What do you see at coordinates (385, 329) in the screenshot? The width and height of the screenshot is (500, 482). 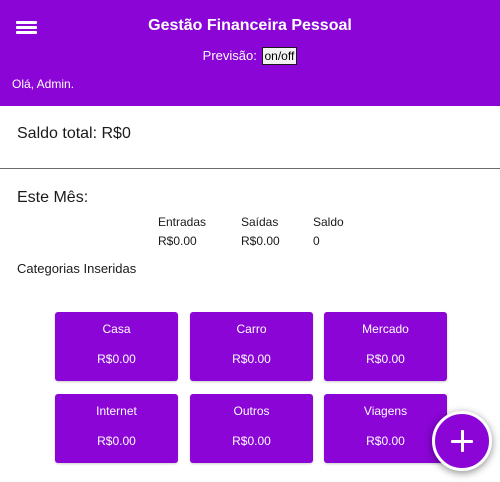 I see `category-name: Mercado` at bounding box center [385, 329].